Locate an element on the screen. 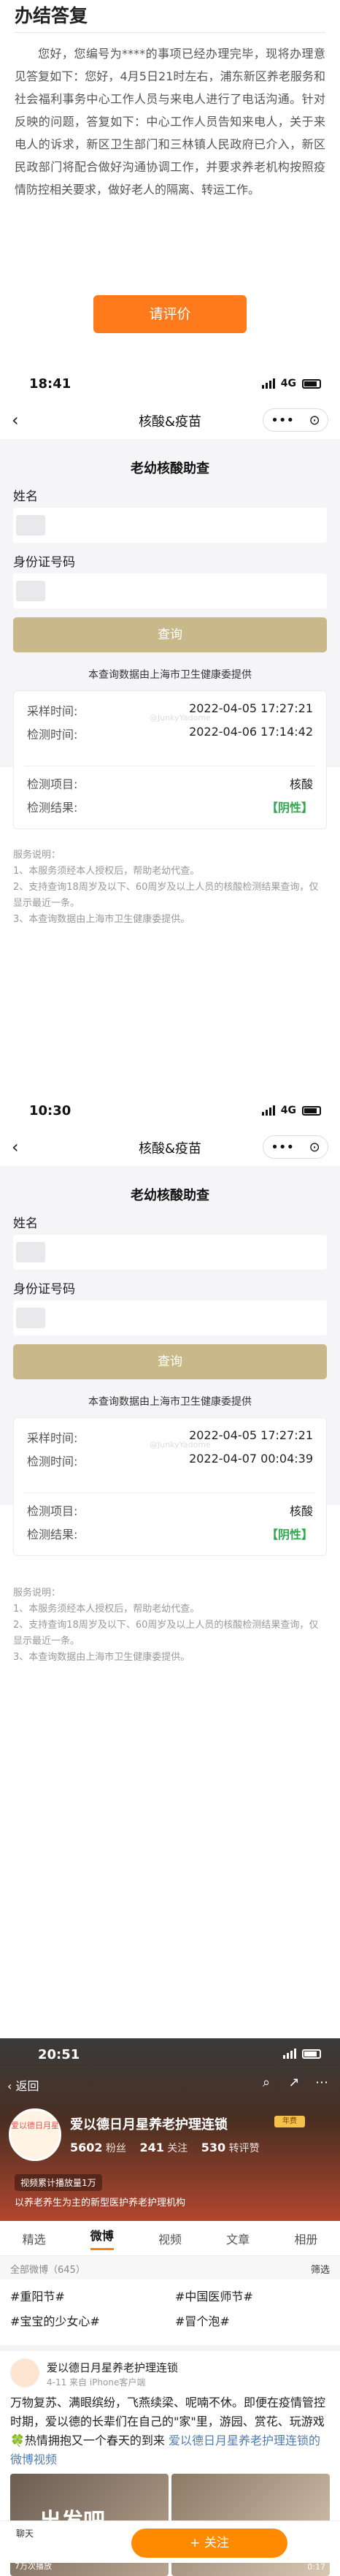 The width and height of the screenshot is (340, 2576). topic-link: #中国医师节# is located at coordinates (214, 2296).